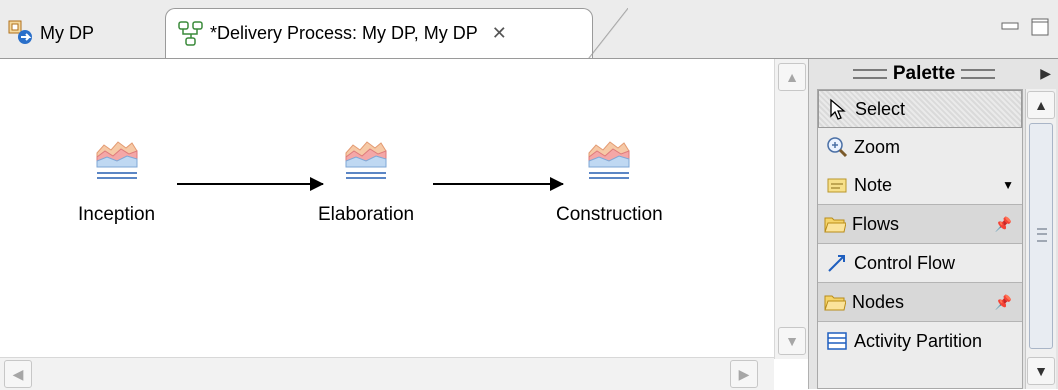  I want to click on expand-arrow-icon: ▶, so click(1045, 73).